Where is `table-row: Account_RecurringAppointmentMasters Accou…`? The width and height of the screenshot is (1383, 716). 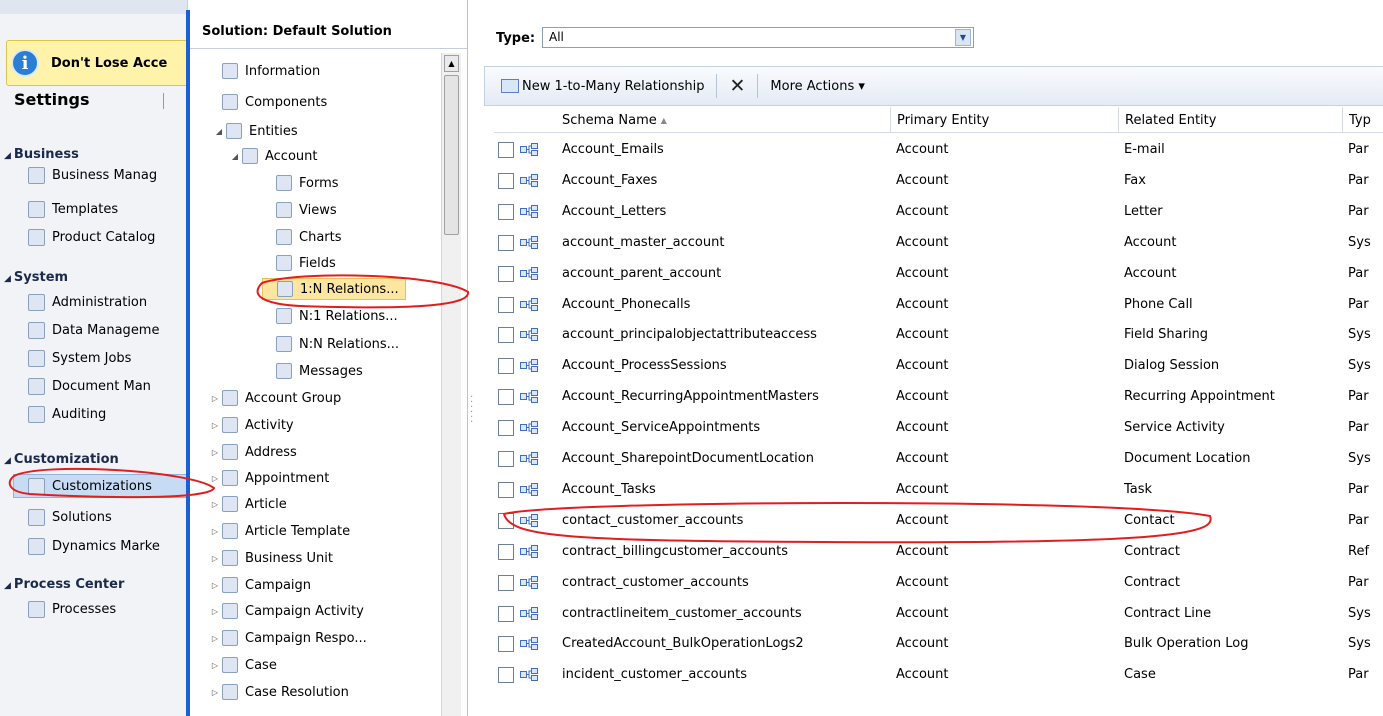
table-row: Account_RecurringAppointmentMasters Accou… is located at coordinates (940, 396).